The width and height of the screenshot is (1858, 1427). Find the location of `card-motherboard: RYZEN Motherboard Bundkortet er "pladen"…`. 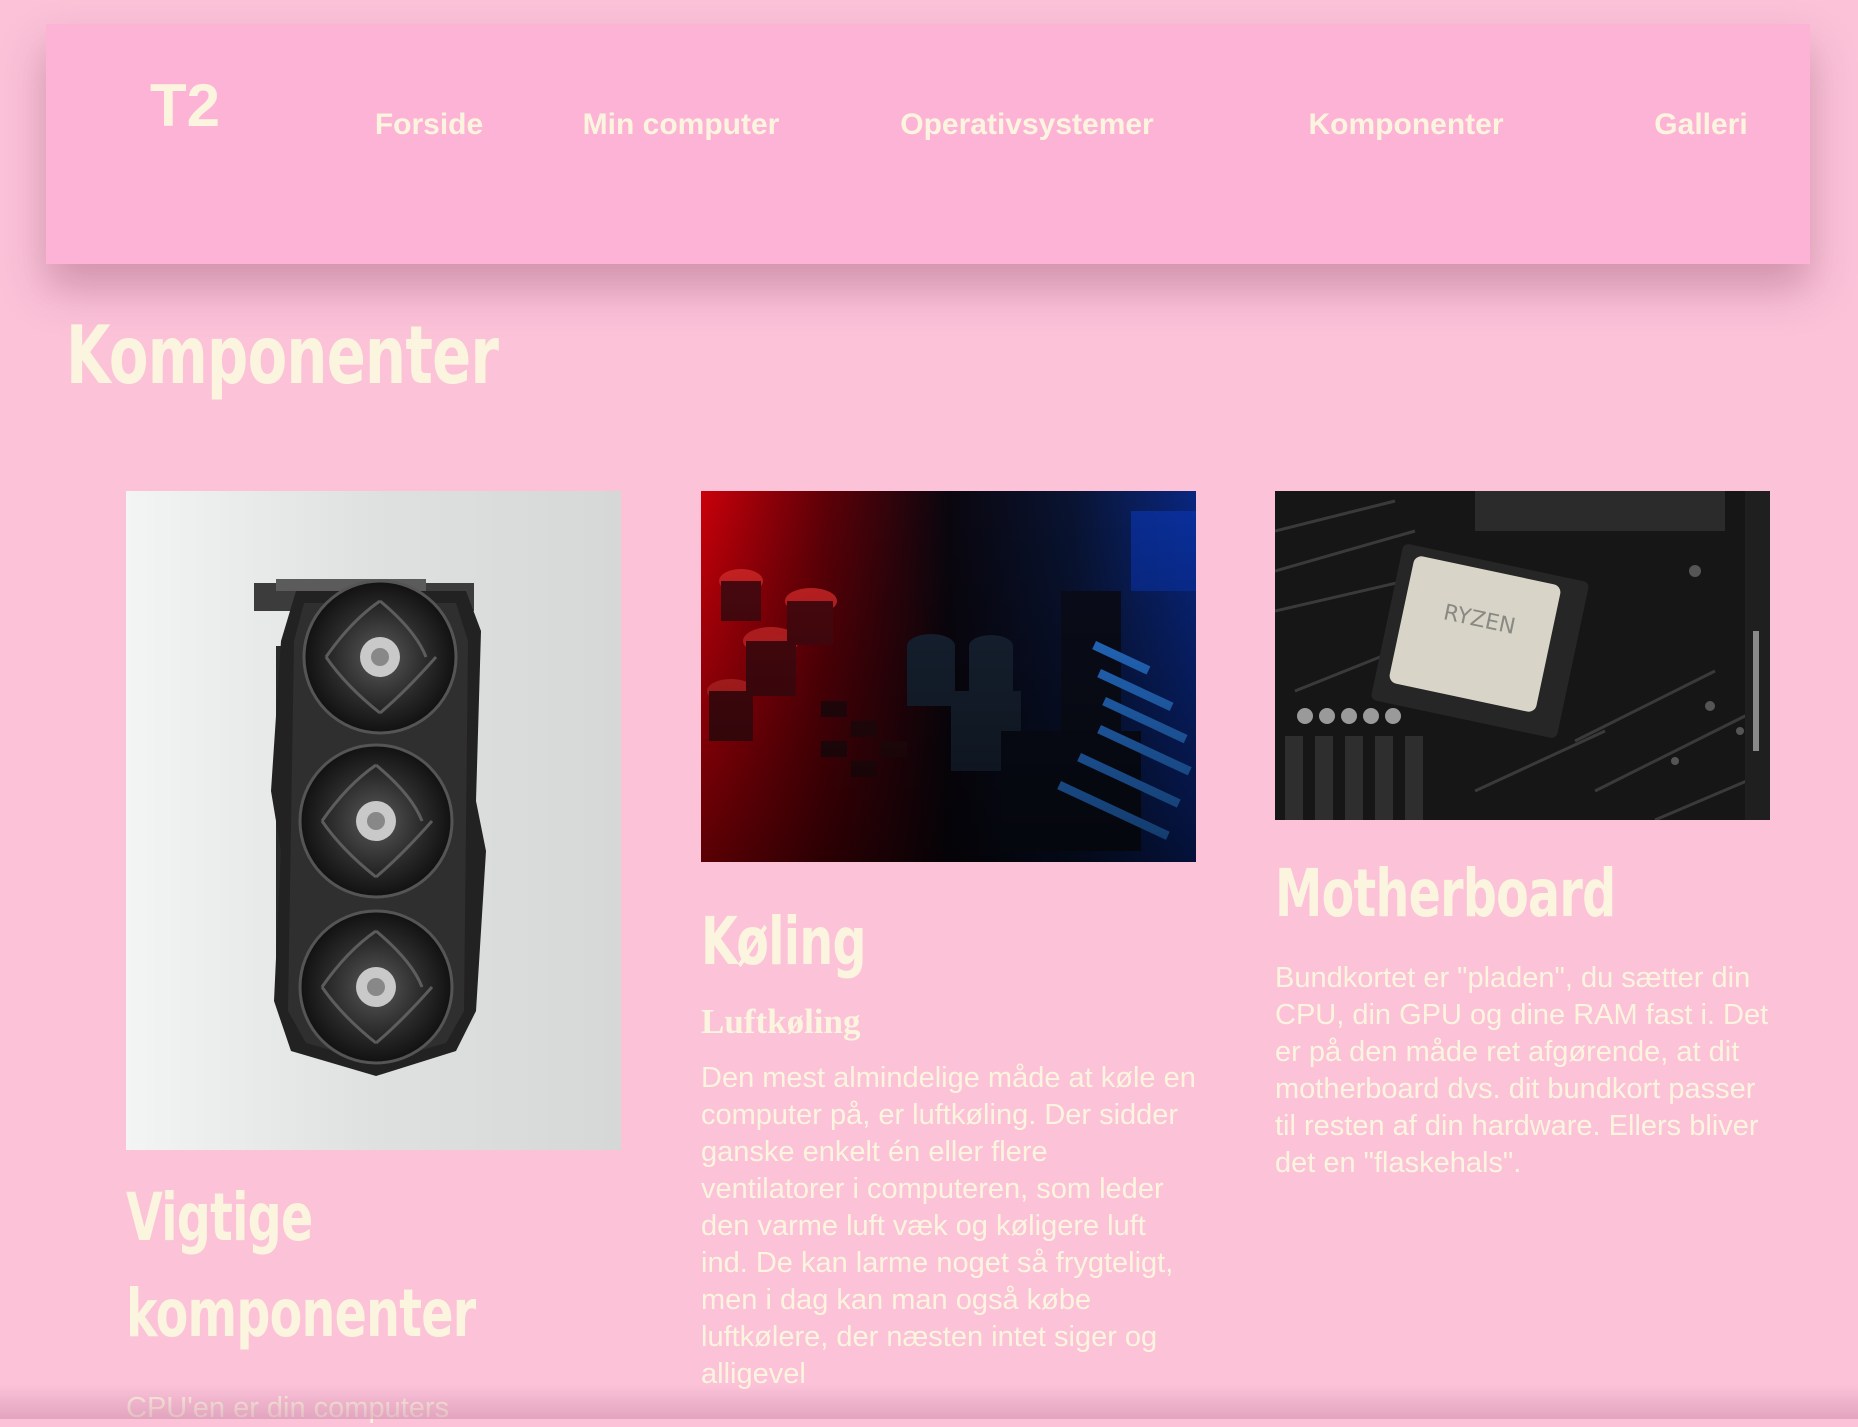

card-motherboard: RYZEN Motherboard Bundkortet er "pladen"… is located at coordinates (1522, 836).